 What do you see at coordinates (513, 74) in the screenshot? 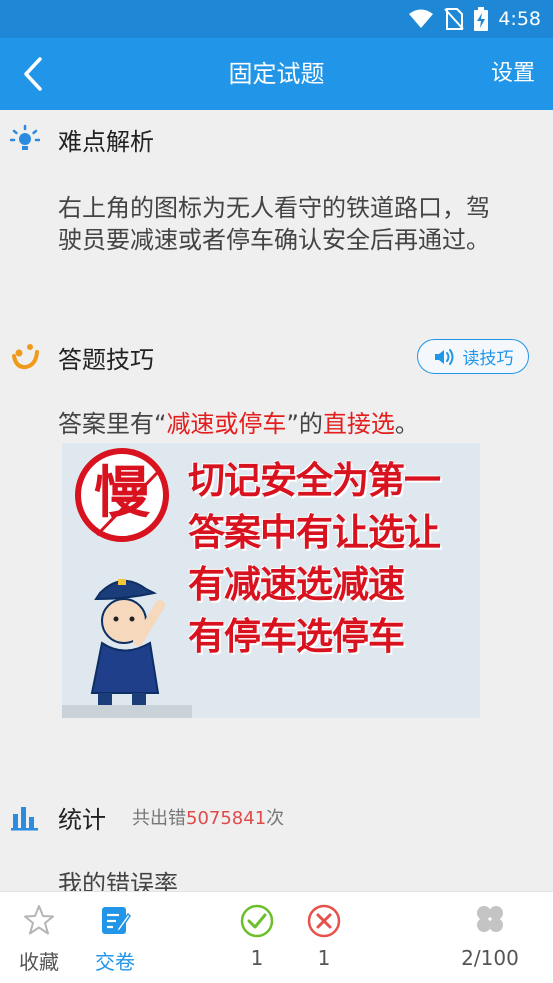
I see `settings-button: 设置` at bounding box center [513, 74].